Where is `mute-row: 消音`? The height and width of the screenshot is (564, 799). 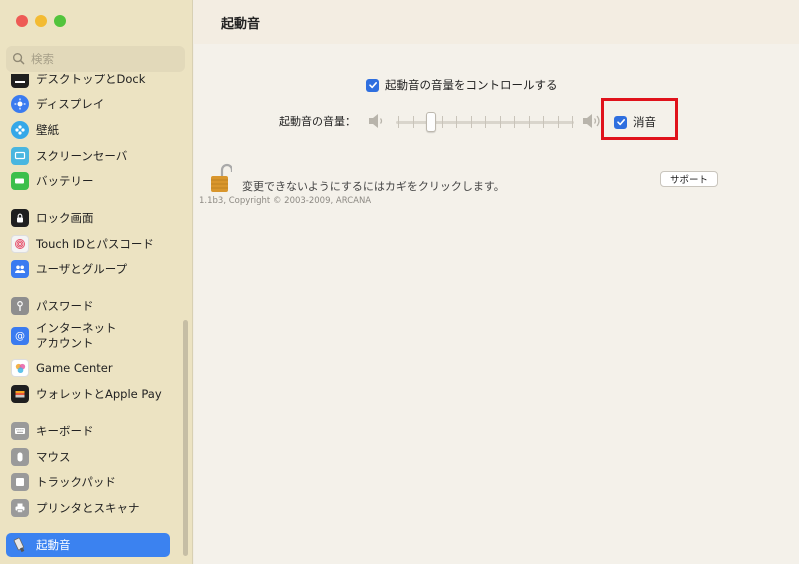 mute-row: 消音 is located at coordinates (635, 122).